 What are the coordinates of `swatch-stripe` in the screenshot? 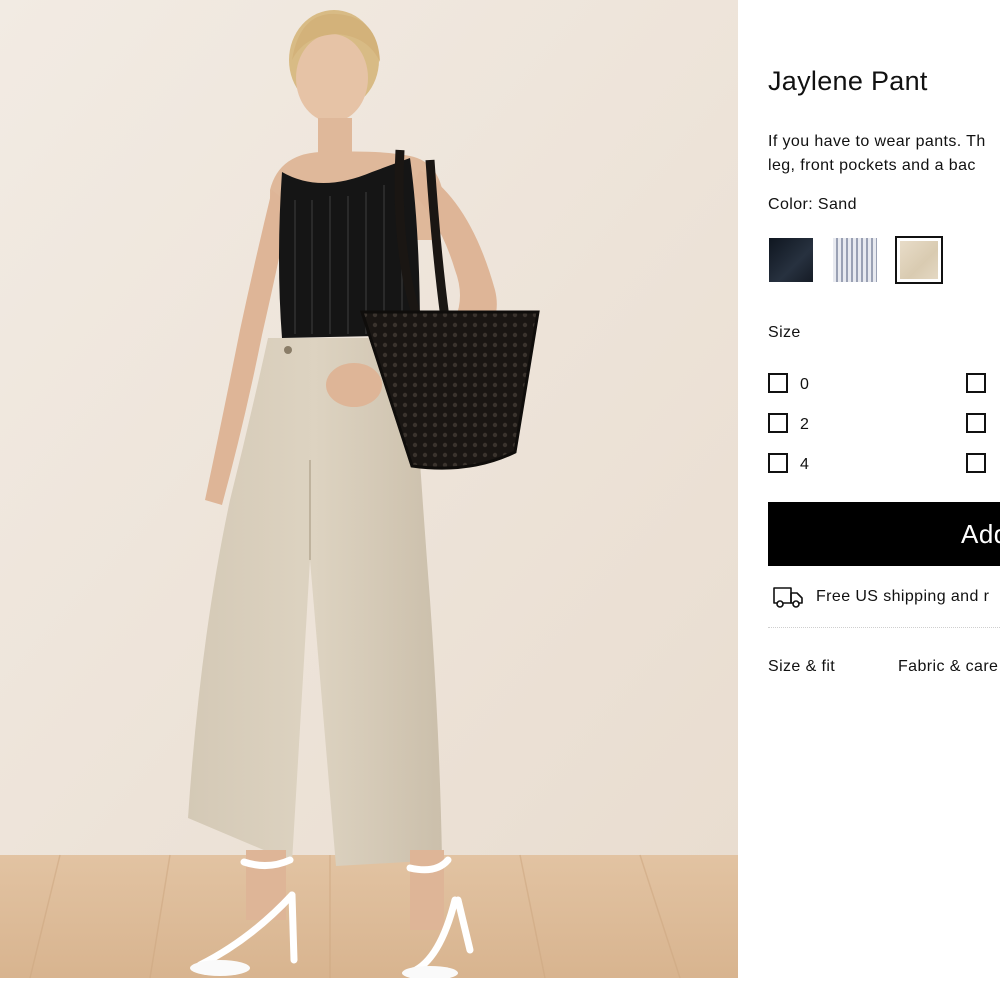 It's located at (855, 260).